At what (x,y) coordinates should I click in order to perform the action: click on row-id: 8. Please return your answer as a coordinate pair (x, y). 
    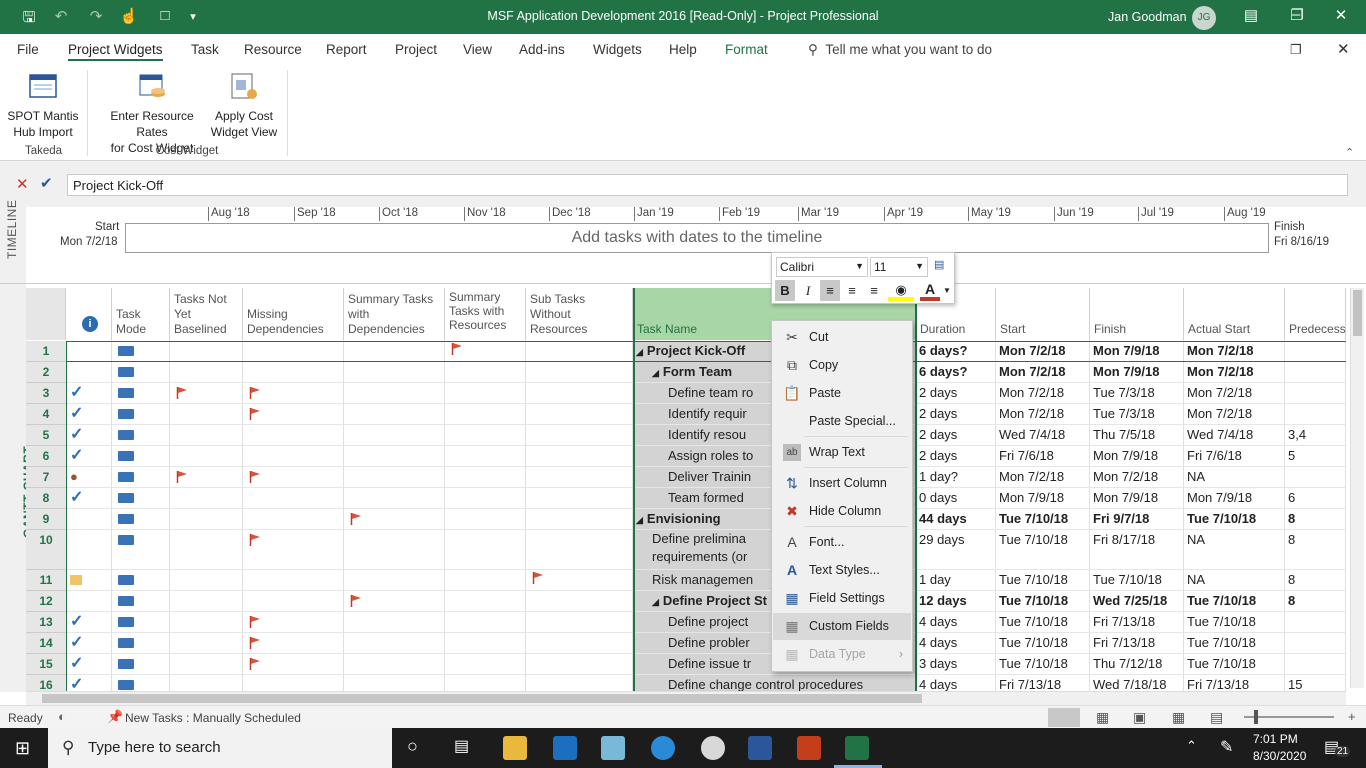
    Looking at the image, I should click on (46, 498).